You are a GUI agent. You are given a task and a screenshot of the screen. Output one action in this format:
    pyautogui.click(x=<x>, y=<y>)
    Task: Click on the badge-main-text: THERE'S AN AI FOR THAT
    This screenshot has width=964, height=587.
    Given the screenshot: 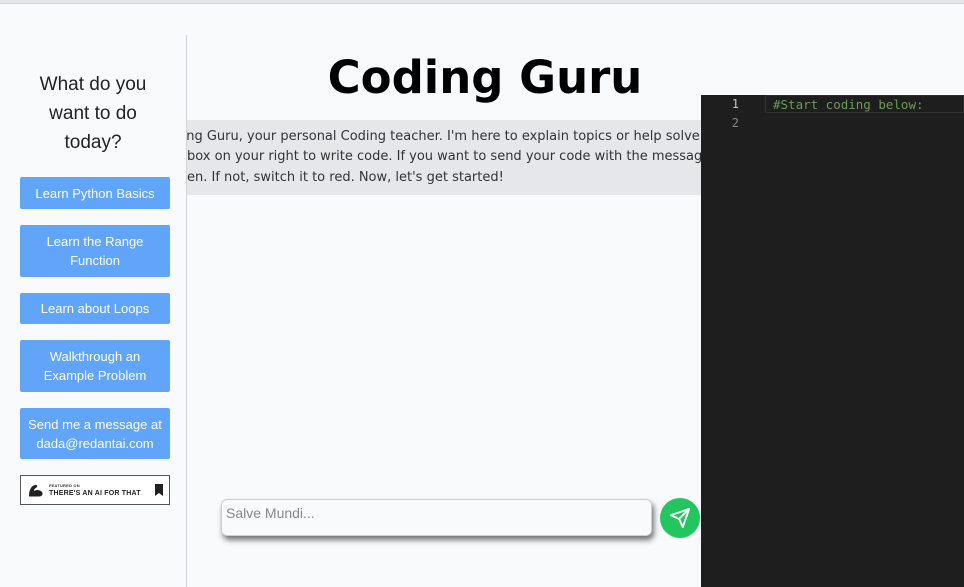 What is the action you would take?
    pyautogui.click(x=95, y=493)
    